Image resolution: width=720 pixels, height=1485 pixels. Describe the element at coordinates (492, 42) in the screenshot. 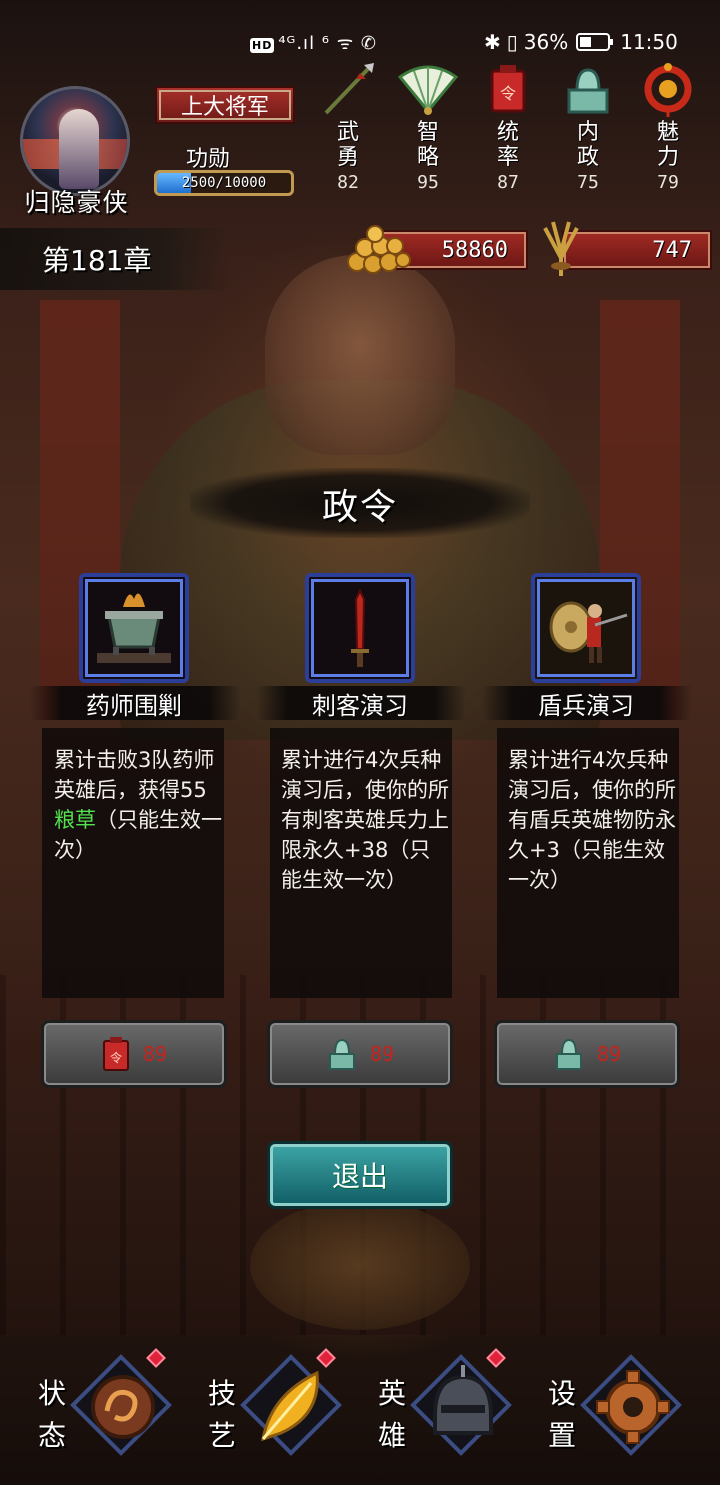

I see `bluetooth-icon: ✱` at that location.